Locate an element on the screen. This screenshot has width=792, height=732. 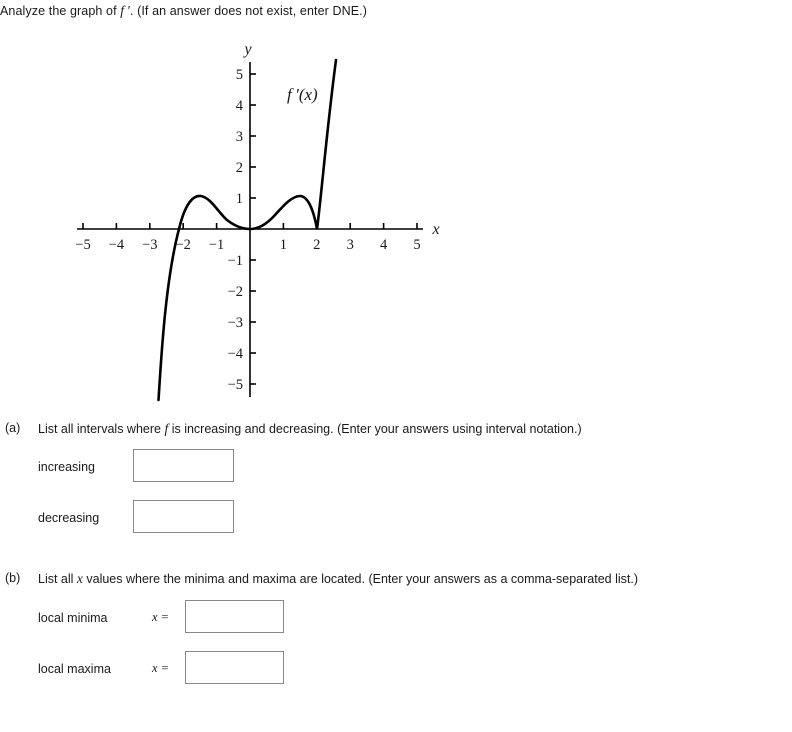
local-maxima-input is located at coordinates (234, 667).